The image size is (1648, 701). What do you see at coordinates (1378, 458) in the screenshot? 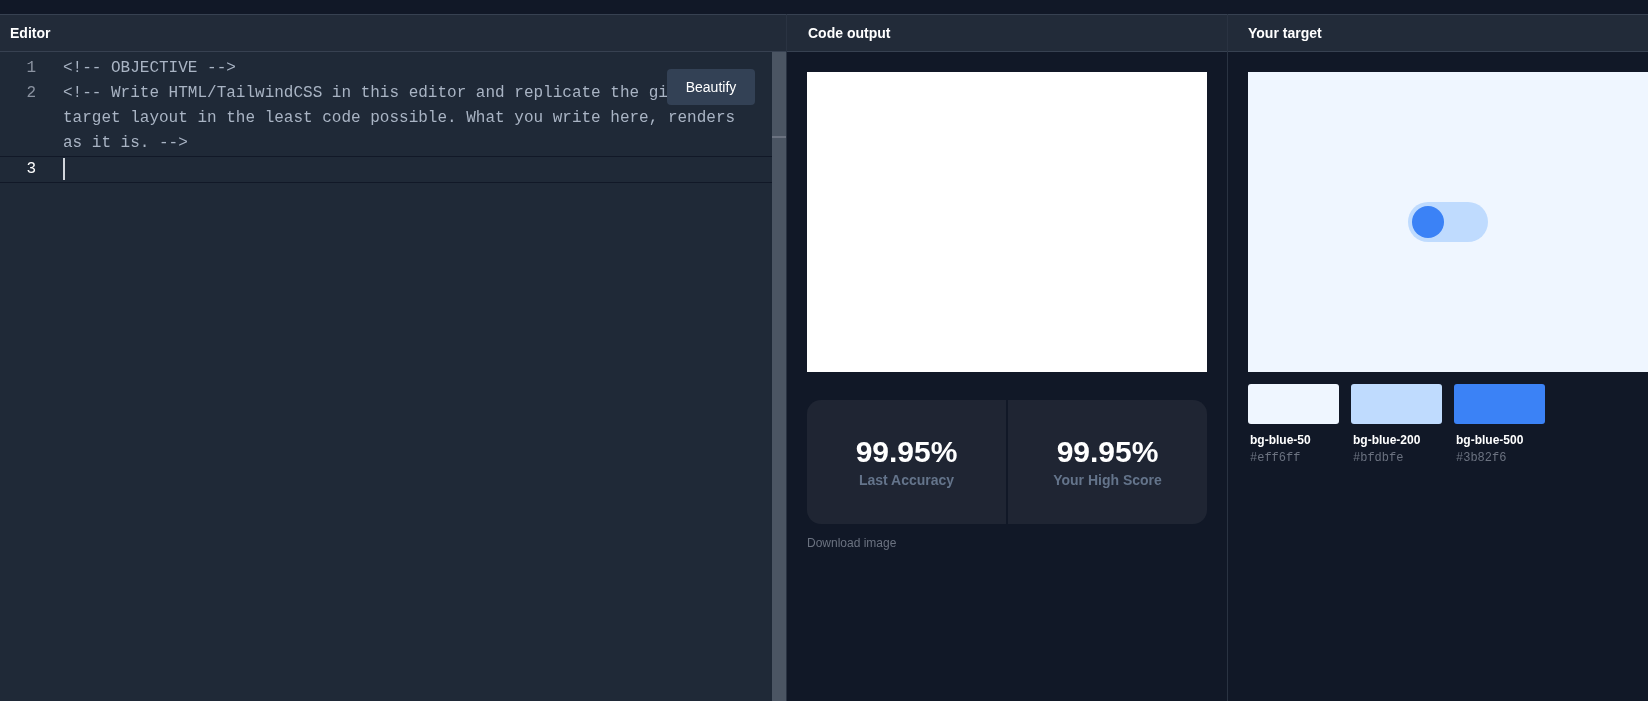
I see `swatch-hex: #bfdbfe` at bounding box center [1378, 458].